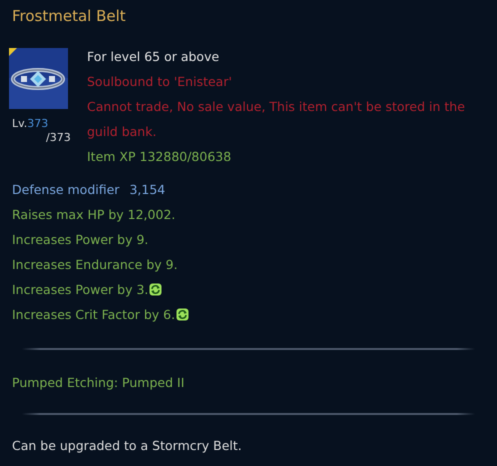  Describe the element at coordinates (95, 265) in the screenshot. I see `stat-text: Increases Endurance by 9.` at that location.